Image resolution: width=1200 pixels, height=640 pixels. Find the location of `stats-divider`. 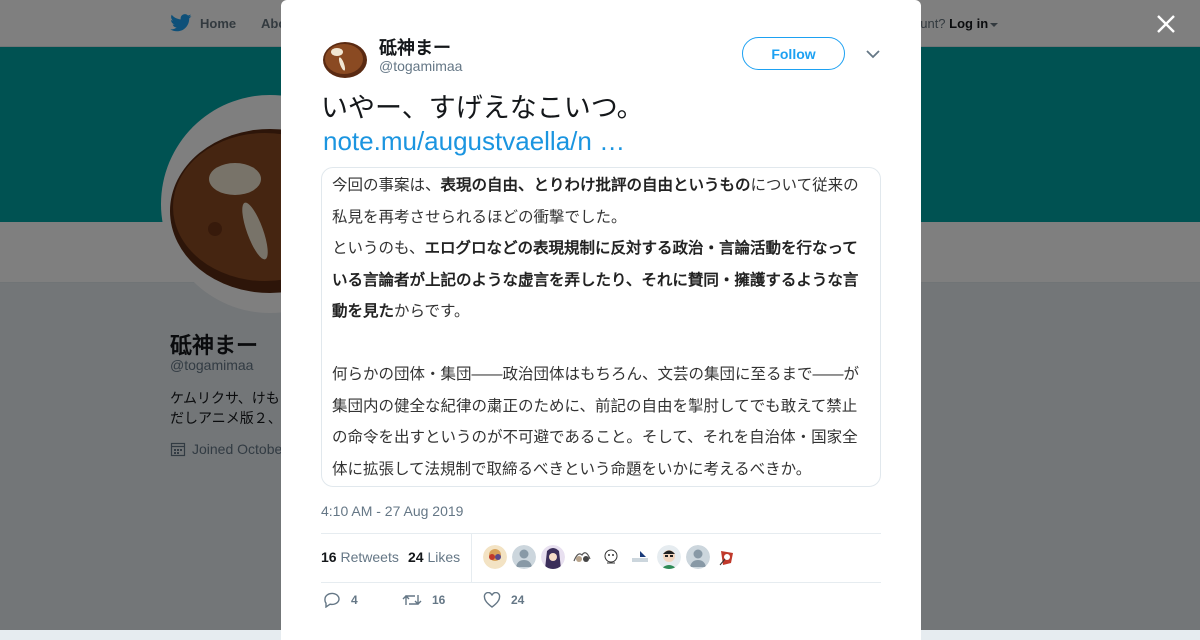

stats-divider is located at coordinates (471, 558).